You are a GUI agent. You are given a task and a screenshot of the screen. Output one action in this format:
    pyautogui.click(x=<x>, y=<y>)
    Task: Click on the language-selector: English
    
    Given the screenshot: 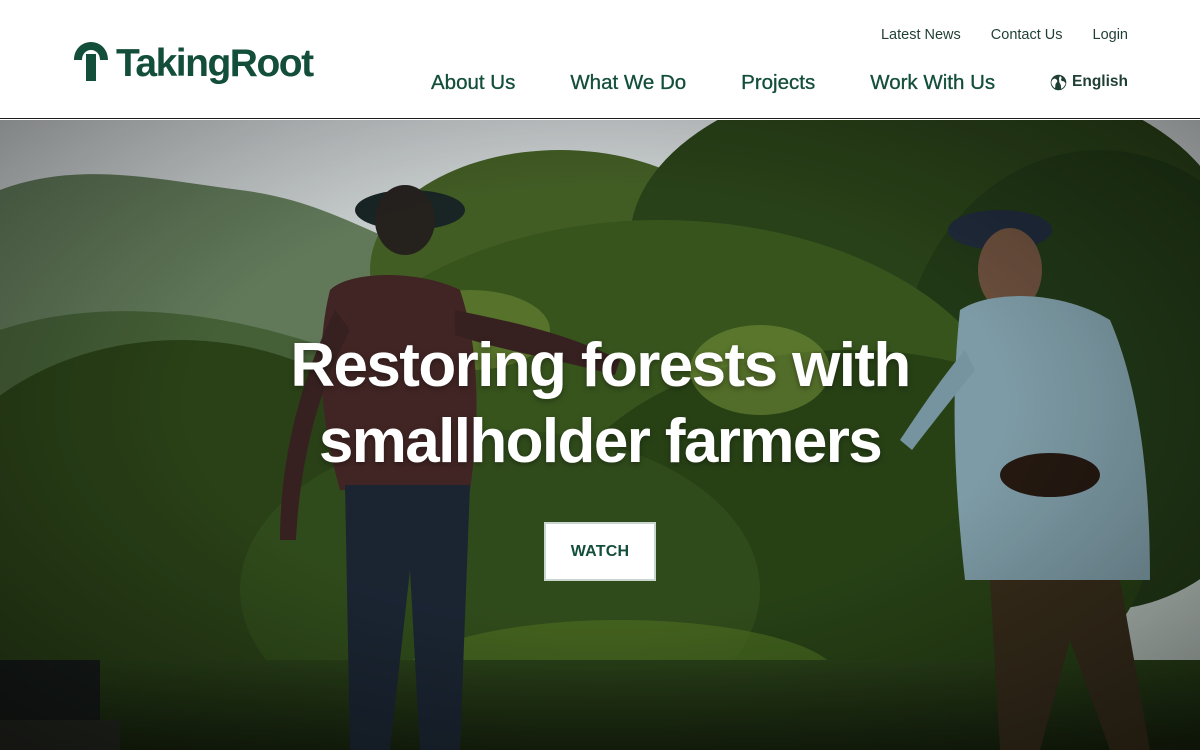 What is the action you would take?
    pyautogui.click(x=1089, y=82)
    